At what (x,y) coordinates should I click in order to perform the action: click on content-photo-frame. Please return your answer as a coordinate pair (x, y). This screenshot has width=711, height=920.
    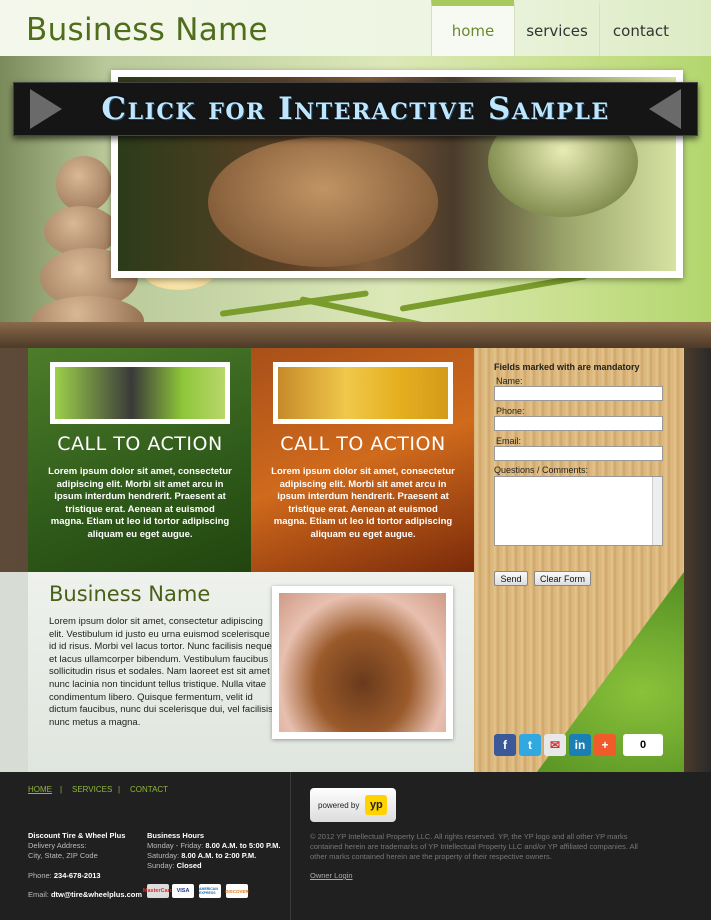
    Looking at the image, I should click on (362, 662).